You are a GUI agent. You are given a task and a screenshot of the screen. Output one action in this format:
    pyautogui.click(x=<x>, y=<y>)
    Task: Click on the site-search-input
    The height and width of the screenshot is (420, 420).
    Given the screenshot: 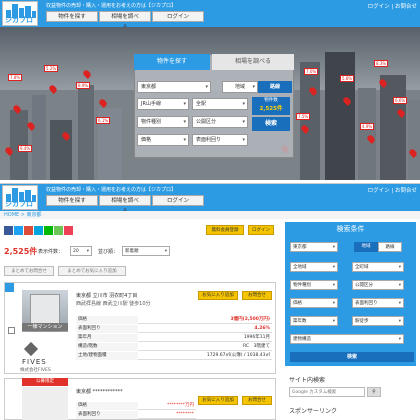 What is the action you would take?
    pyautogui.click(x=327, y=392)
    